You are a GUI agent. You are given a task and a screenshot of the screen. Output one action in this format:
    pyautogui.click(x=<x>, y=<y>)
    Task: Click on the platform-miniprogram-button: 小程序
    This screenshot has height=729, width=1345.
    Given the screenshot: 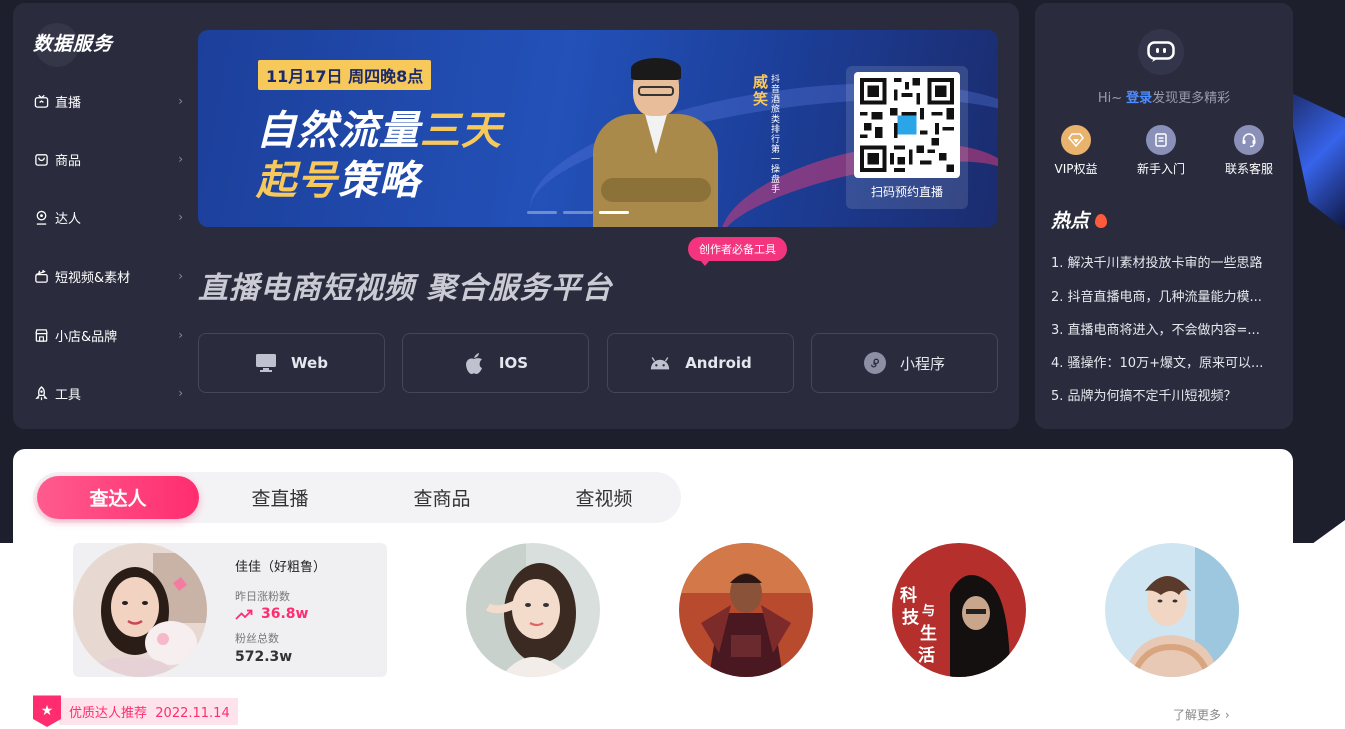 What is the action you would take?
    pyautogui.click(x=904, y=363)
    